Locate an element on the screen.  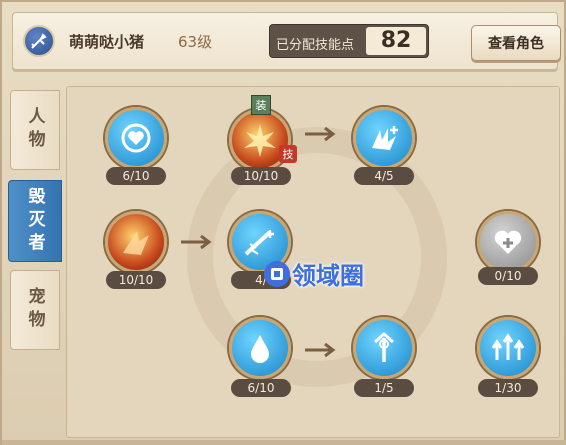
points-value-bg: 82 is located at coordinates (396, 41).